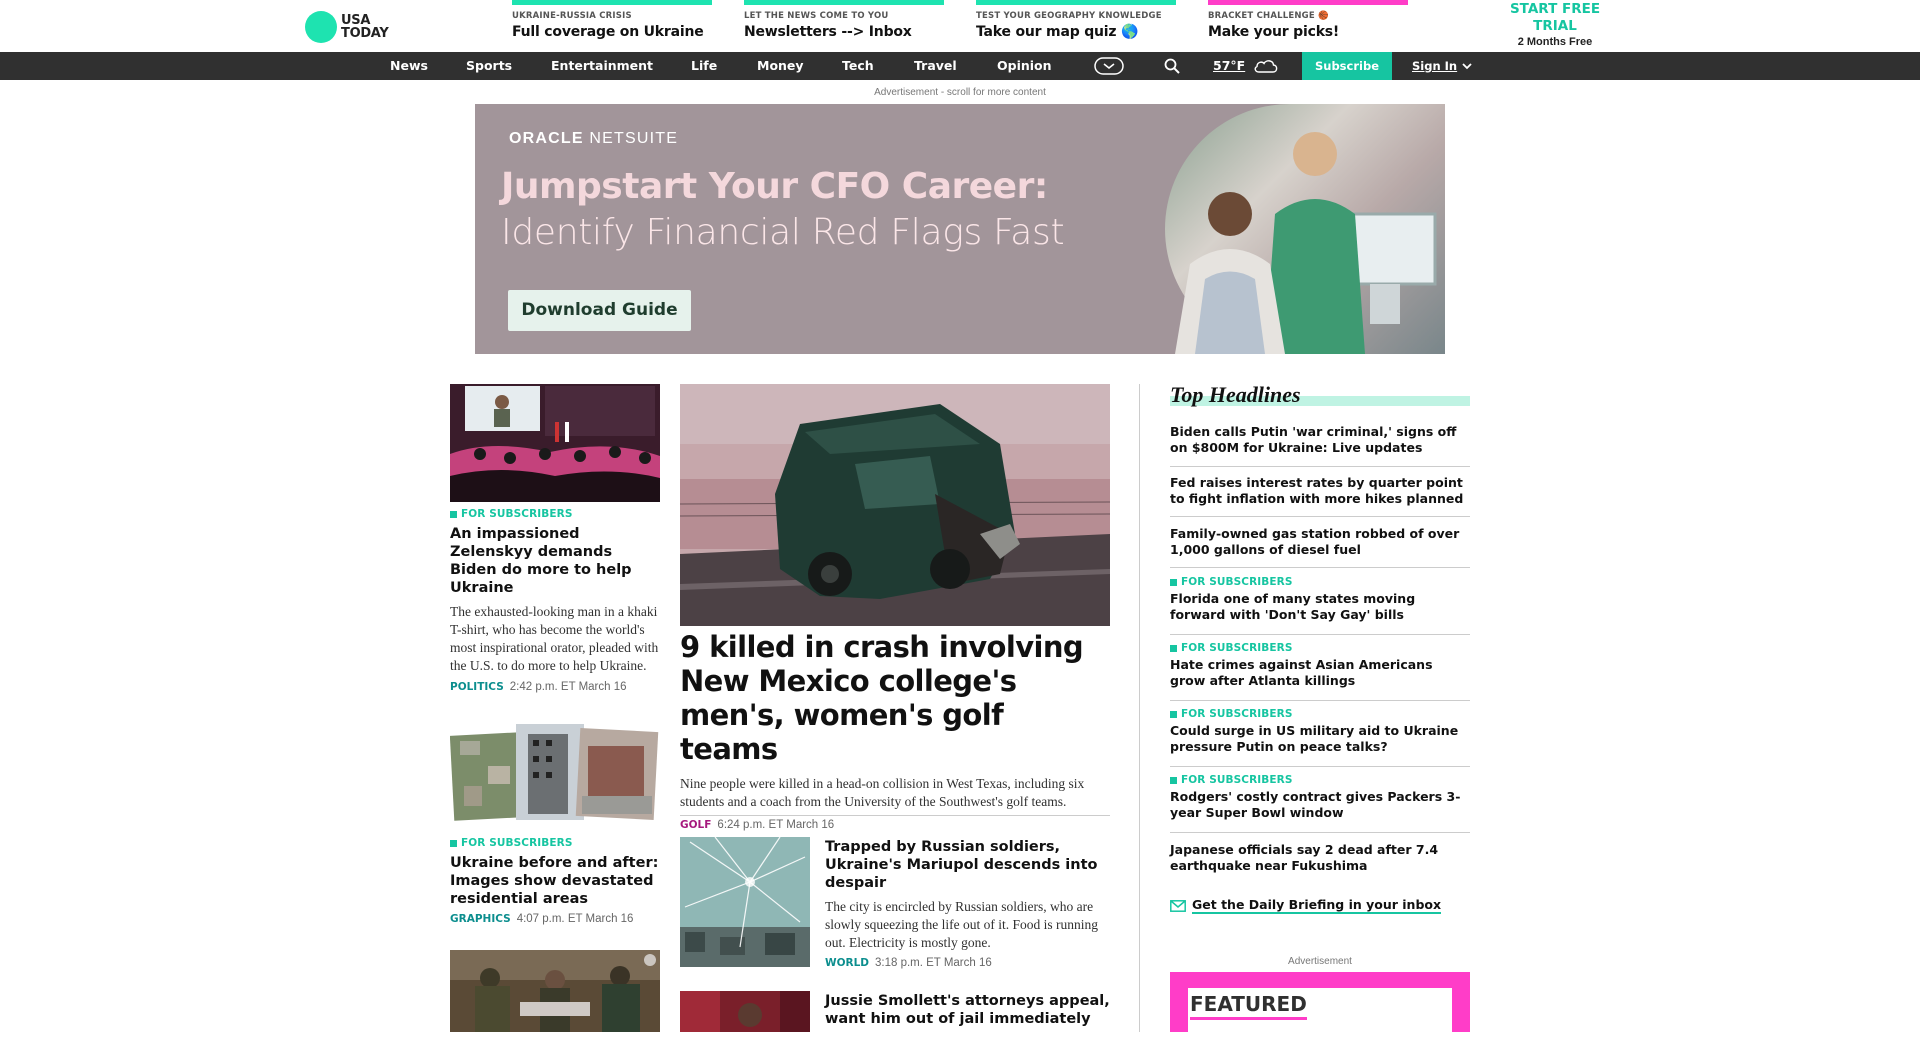  I want to click on nav-sports: Sports, so click(489, 66).